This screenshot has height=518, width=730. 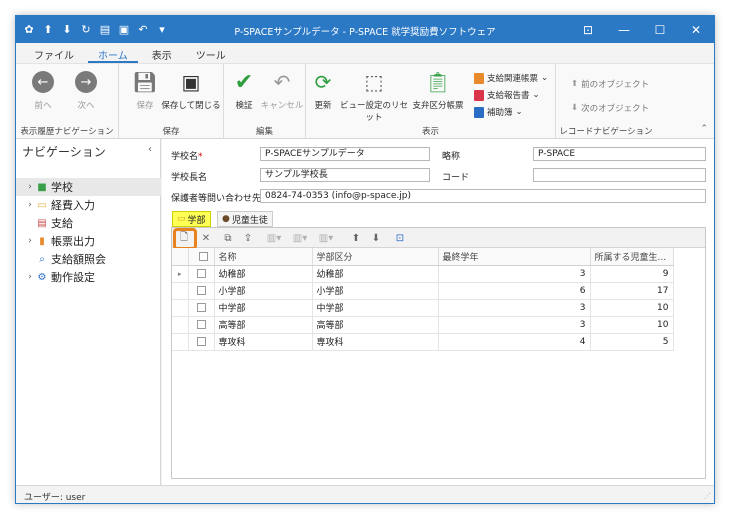 I want to click on minimize-button: —, so click(x=624, y=29).